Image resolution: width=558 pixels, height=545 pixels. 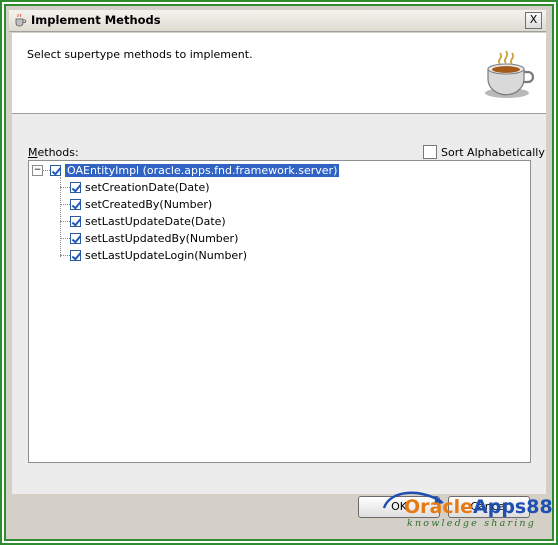 I want to click on methods-label-text: ethods:, so click(x=58, y=152).